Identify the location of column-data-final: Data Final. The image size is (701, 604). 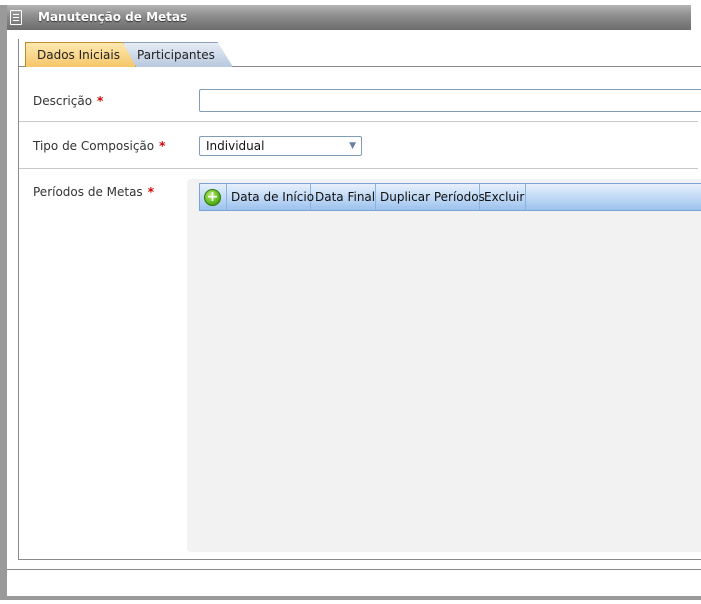
(343, 197).